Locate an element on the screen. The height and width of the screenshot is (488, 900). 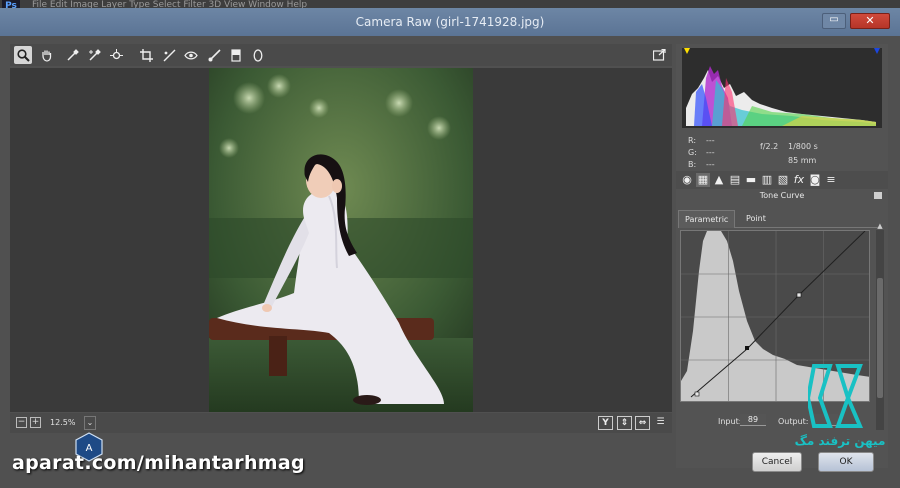
color-sampler-tool-icon is located at coordinates (94, 55).